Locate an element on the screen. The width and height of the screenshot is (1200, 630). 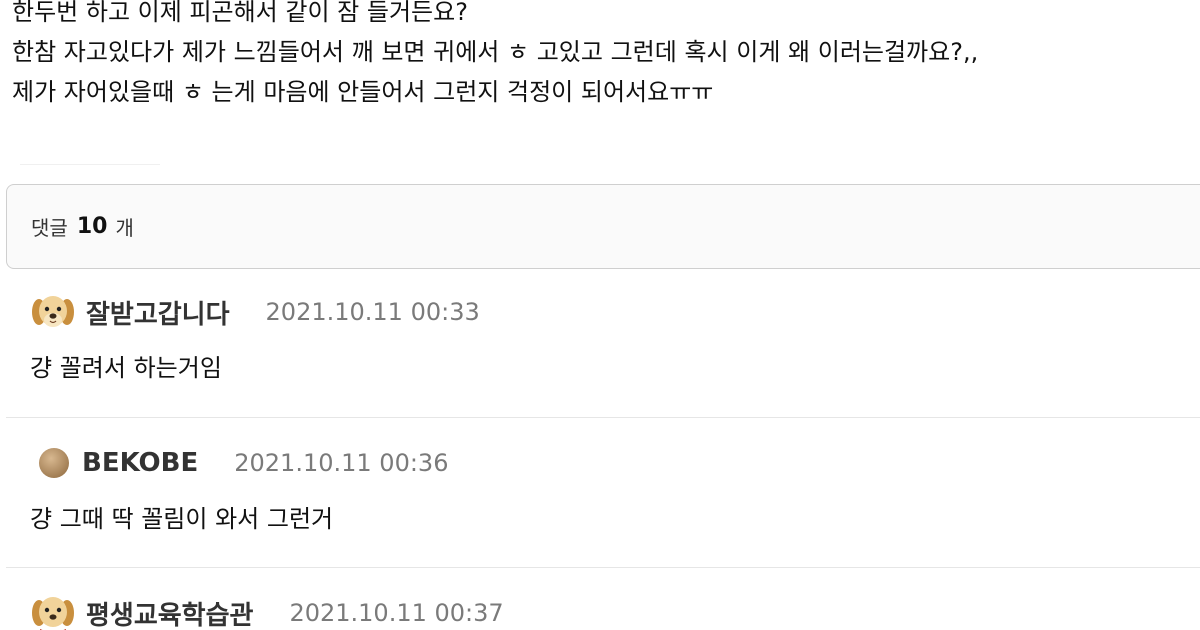
comment-author: 평생교육학습관 is located at coordinates (169, 612).